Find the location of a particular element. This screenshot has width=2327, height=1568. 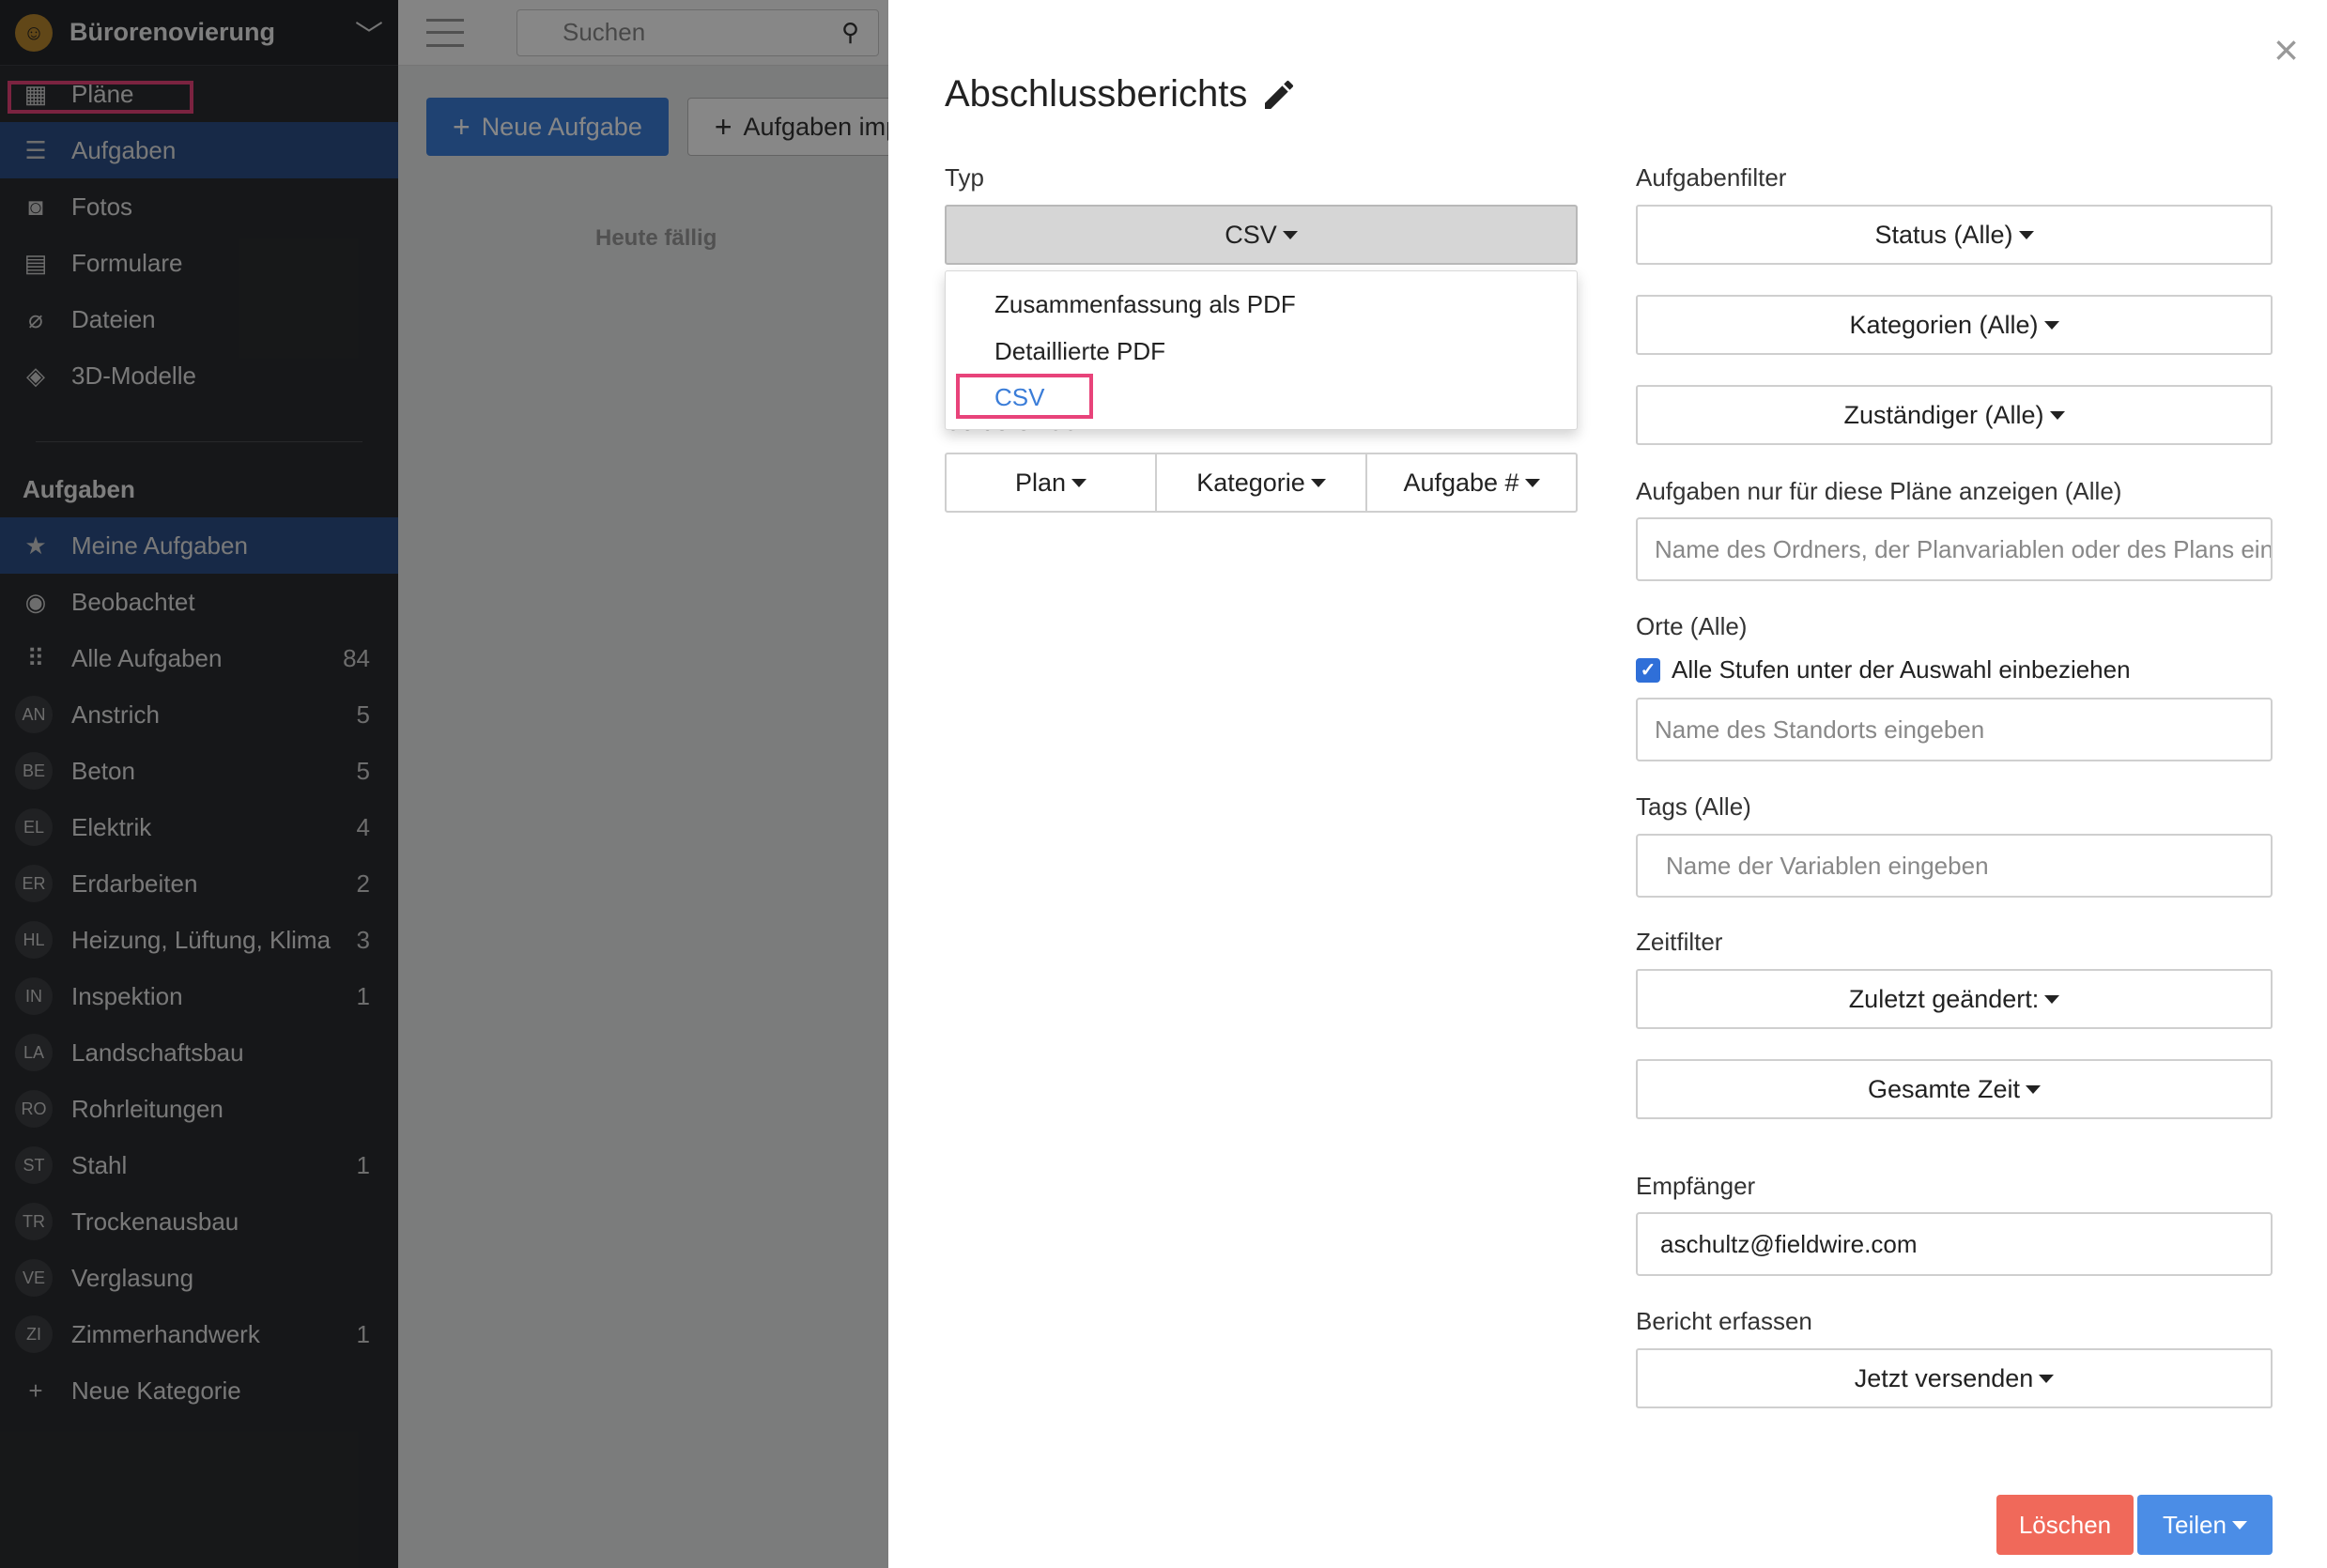

sort-category-button: Kategorie is located at coordinates (1261, 483).